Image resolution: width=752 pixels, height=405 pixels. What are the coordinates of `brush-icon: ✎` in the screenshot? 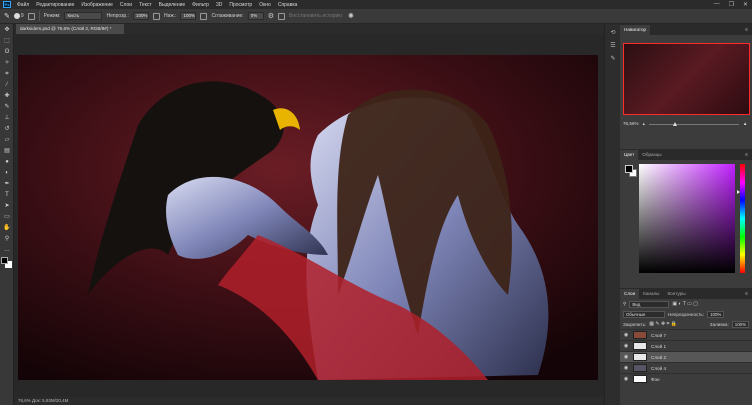 It's located at (7, 107).